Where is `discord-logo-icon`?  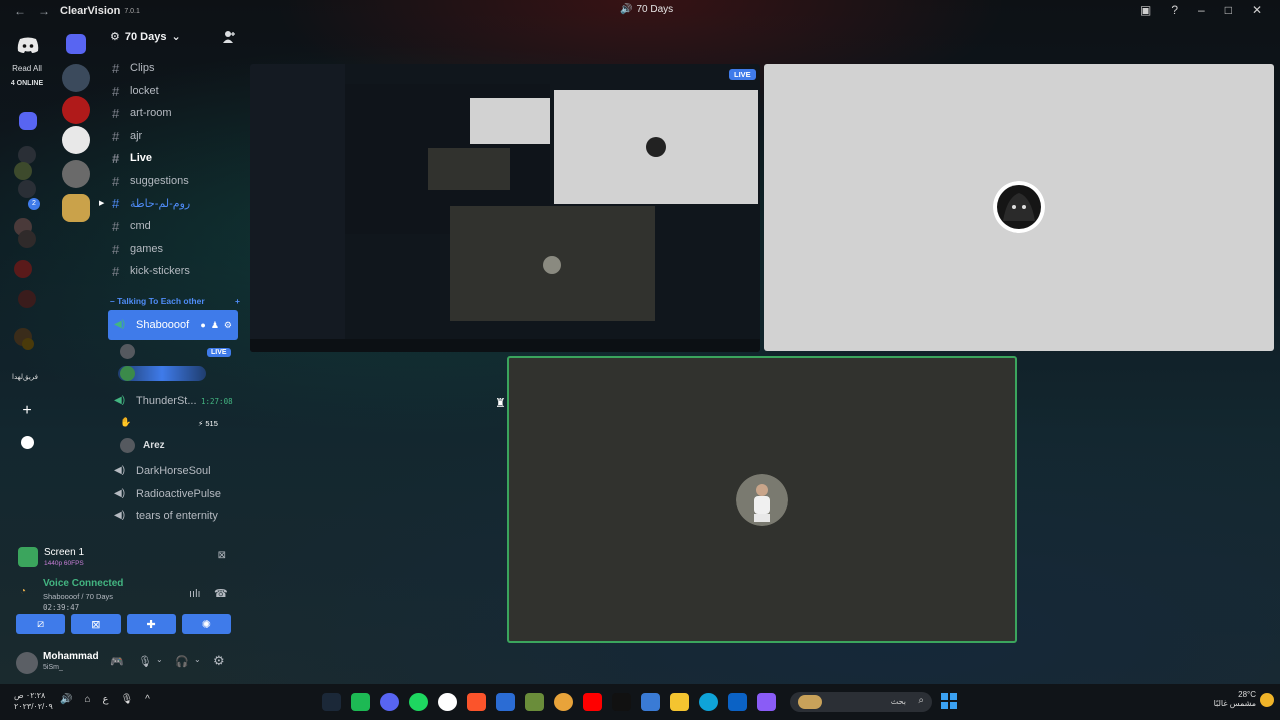 discord-logo-icon is located at coordinates (28, 45).